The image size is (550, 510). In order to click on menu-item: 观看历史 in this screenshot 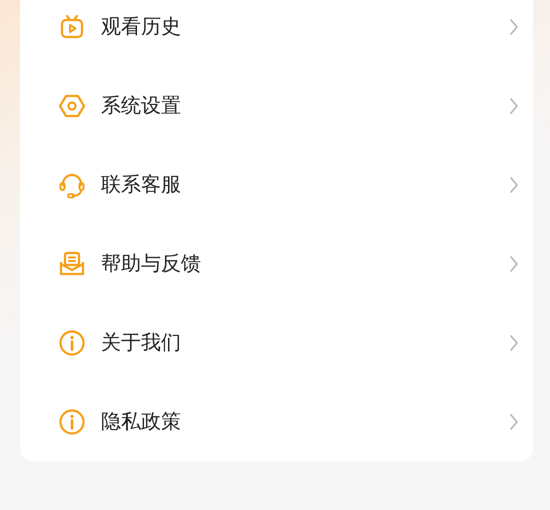, I will do `click(276, 33)`.